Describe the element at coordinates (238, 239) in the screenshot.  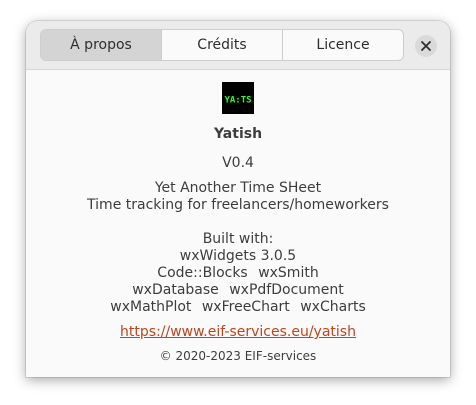
I see `built-with-title: Built with:` at that location.